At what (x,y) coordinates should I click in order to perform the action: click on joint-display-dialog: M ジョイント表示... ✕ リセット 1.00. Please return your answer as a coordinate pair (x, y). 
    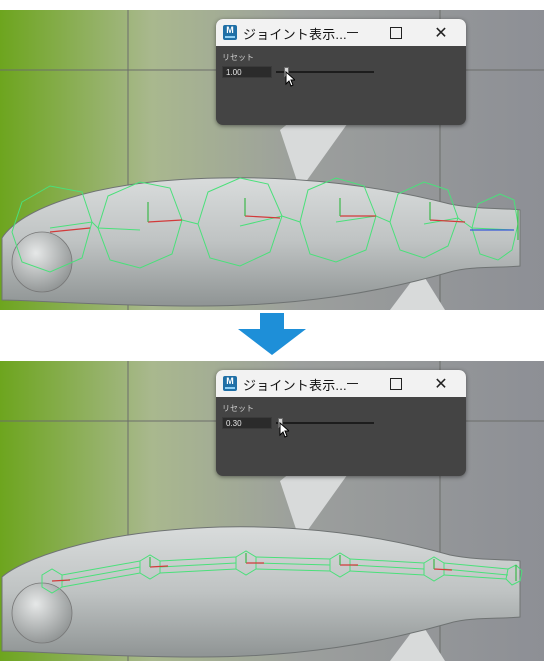
    Looking at the image, I should click on (341, 72).